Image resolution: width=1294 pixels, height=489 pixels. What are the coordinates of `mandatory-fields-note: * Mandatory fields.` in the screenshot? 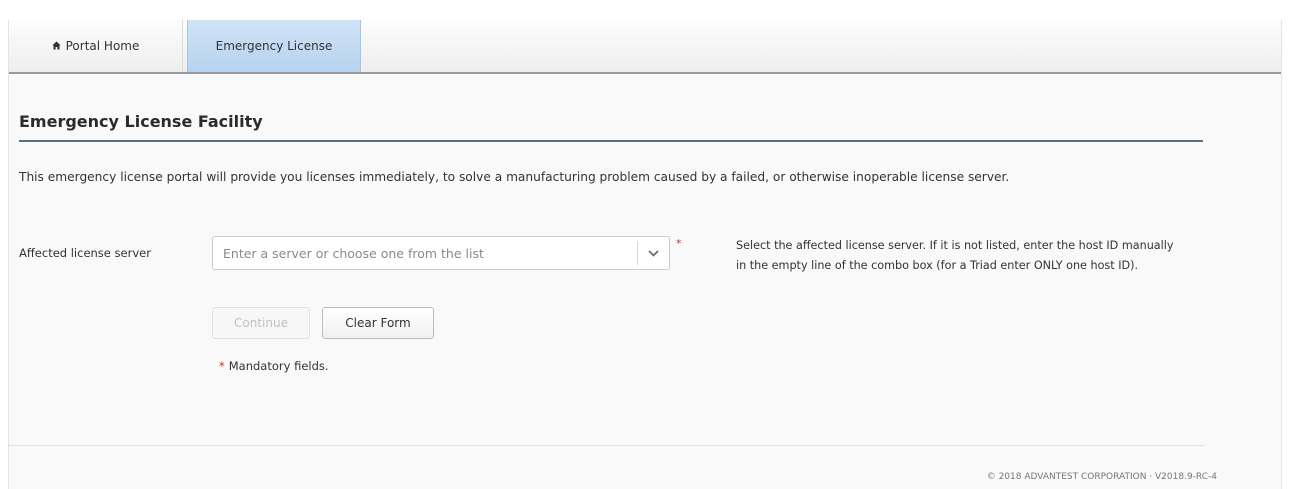 It's located at (274, 366).